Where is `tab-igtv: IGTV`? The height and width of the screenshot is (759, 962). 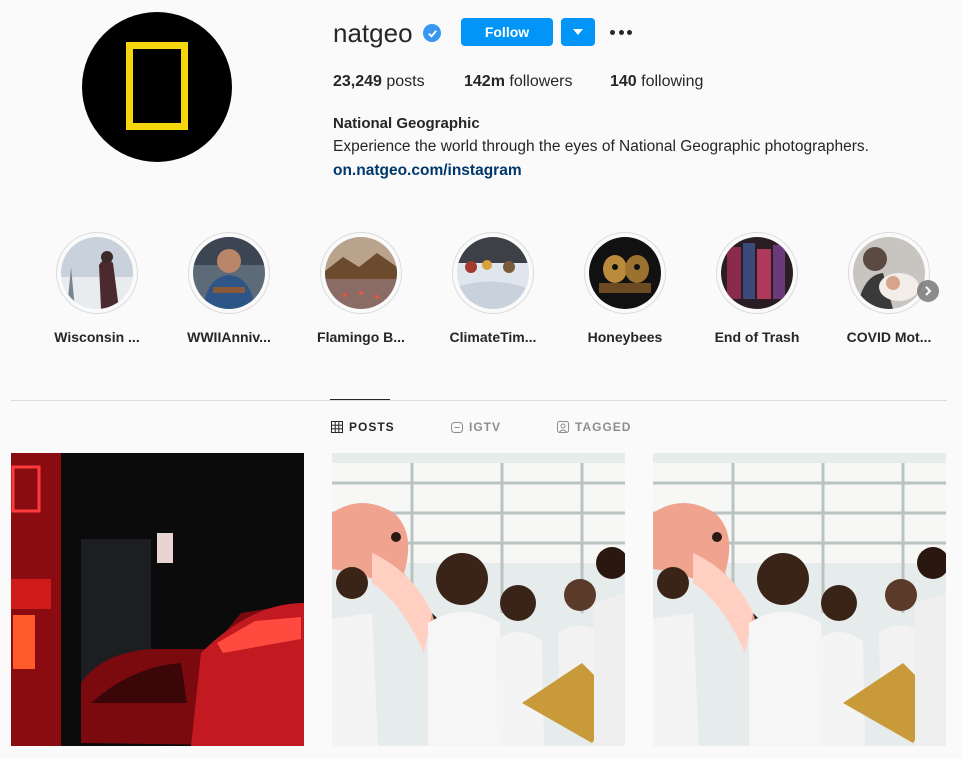
tab-igtv: IGTV is located at coordinates (476, 427).